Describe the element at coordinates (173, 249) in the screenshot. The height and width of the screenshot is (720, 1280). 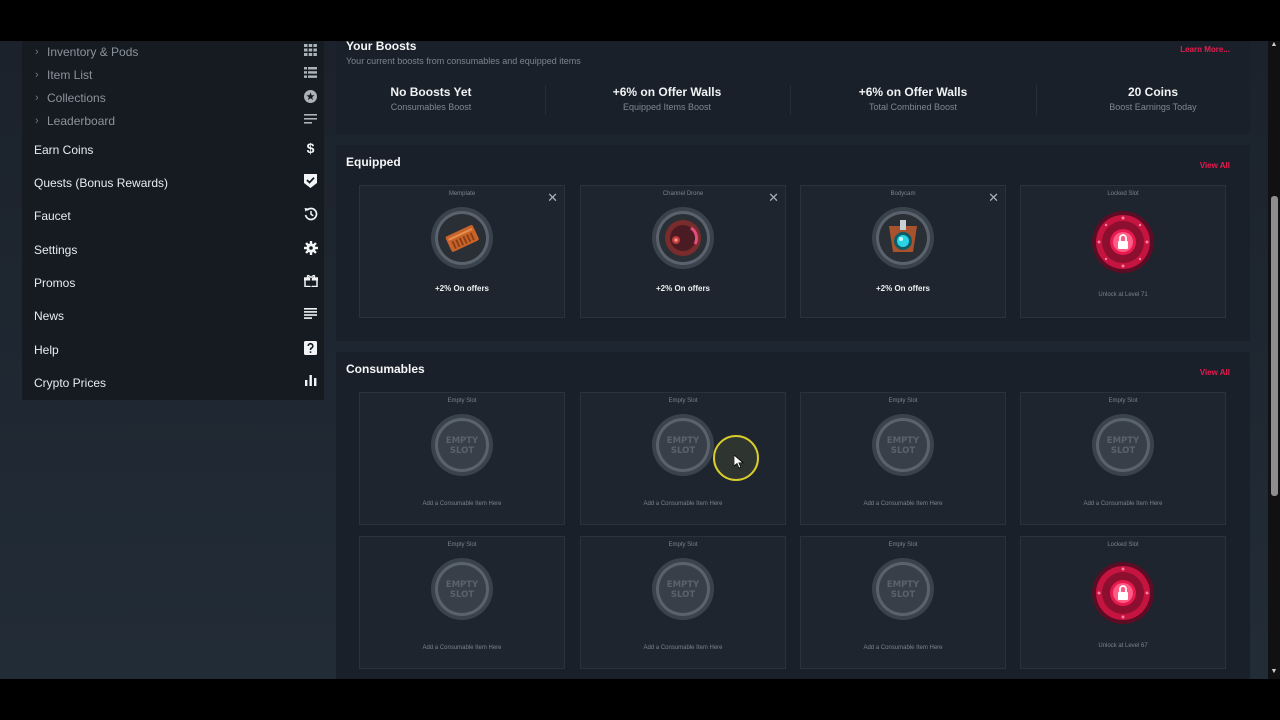
I see `sidebar-item-settings: Settings` at that location.